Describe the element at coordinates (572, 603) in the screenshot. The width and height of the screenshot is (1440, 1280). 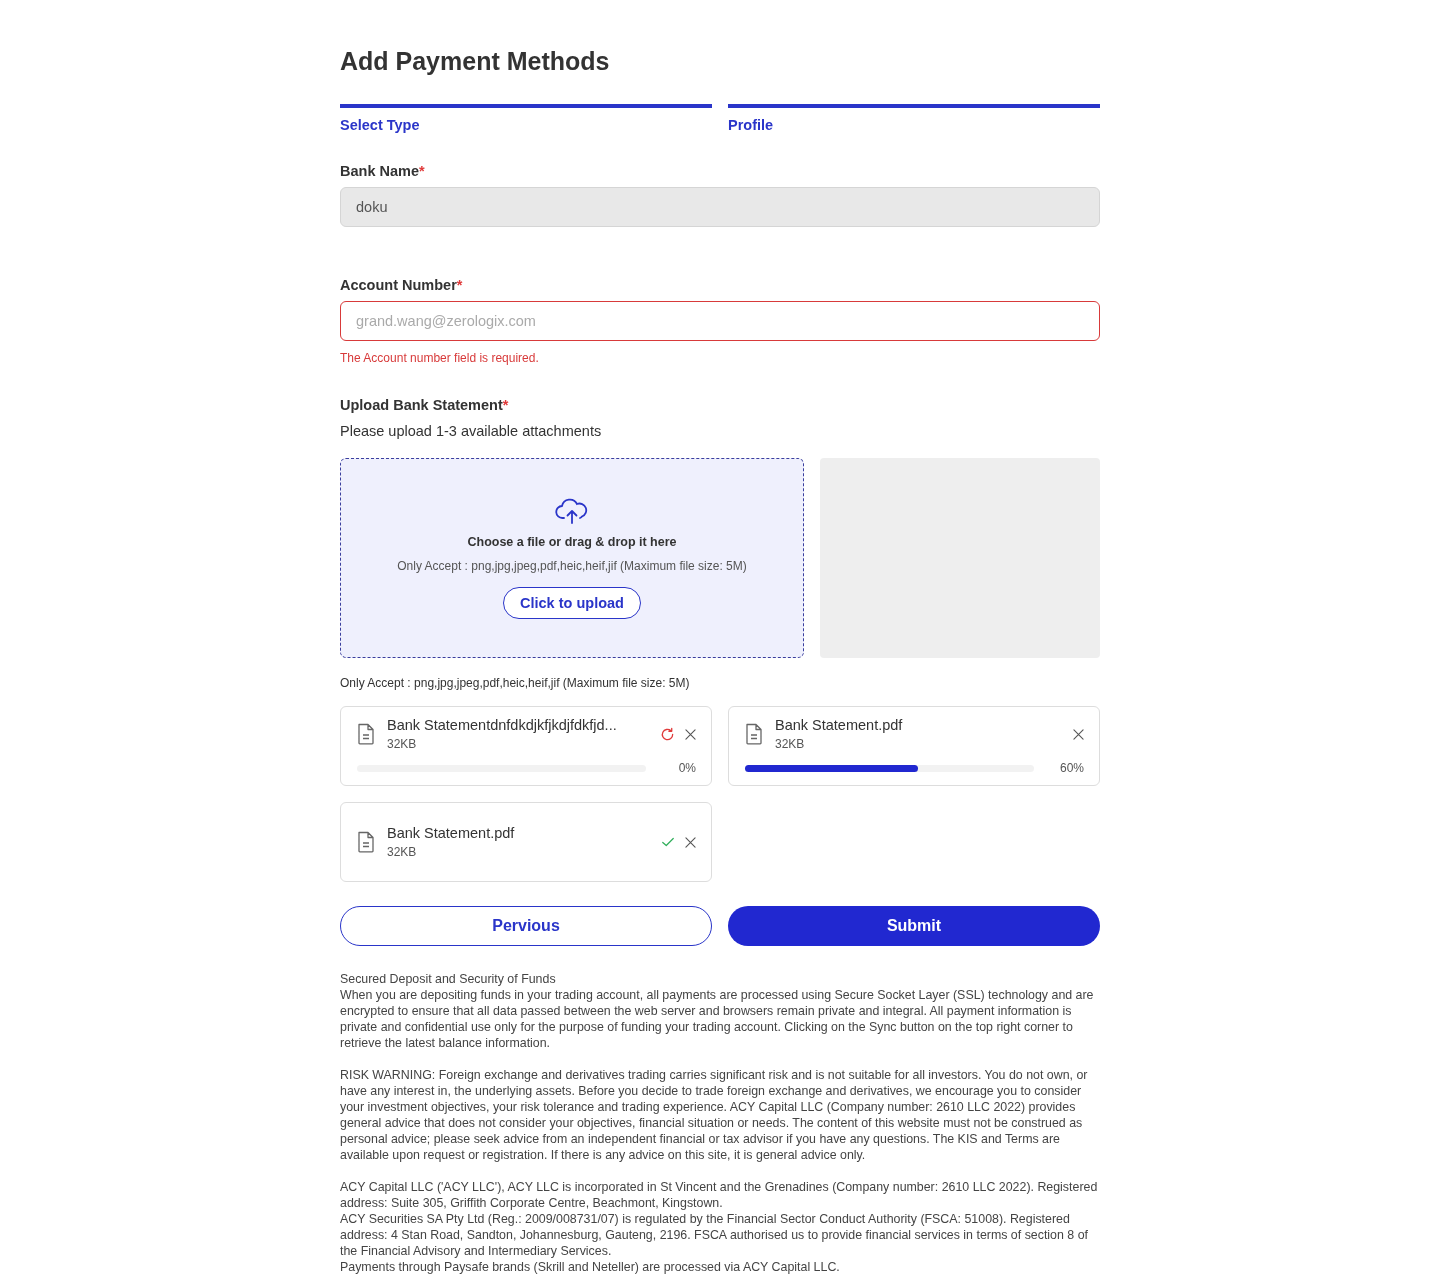
I see `upload-button: Click to upload` at that location.